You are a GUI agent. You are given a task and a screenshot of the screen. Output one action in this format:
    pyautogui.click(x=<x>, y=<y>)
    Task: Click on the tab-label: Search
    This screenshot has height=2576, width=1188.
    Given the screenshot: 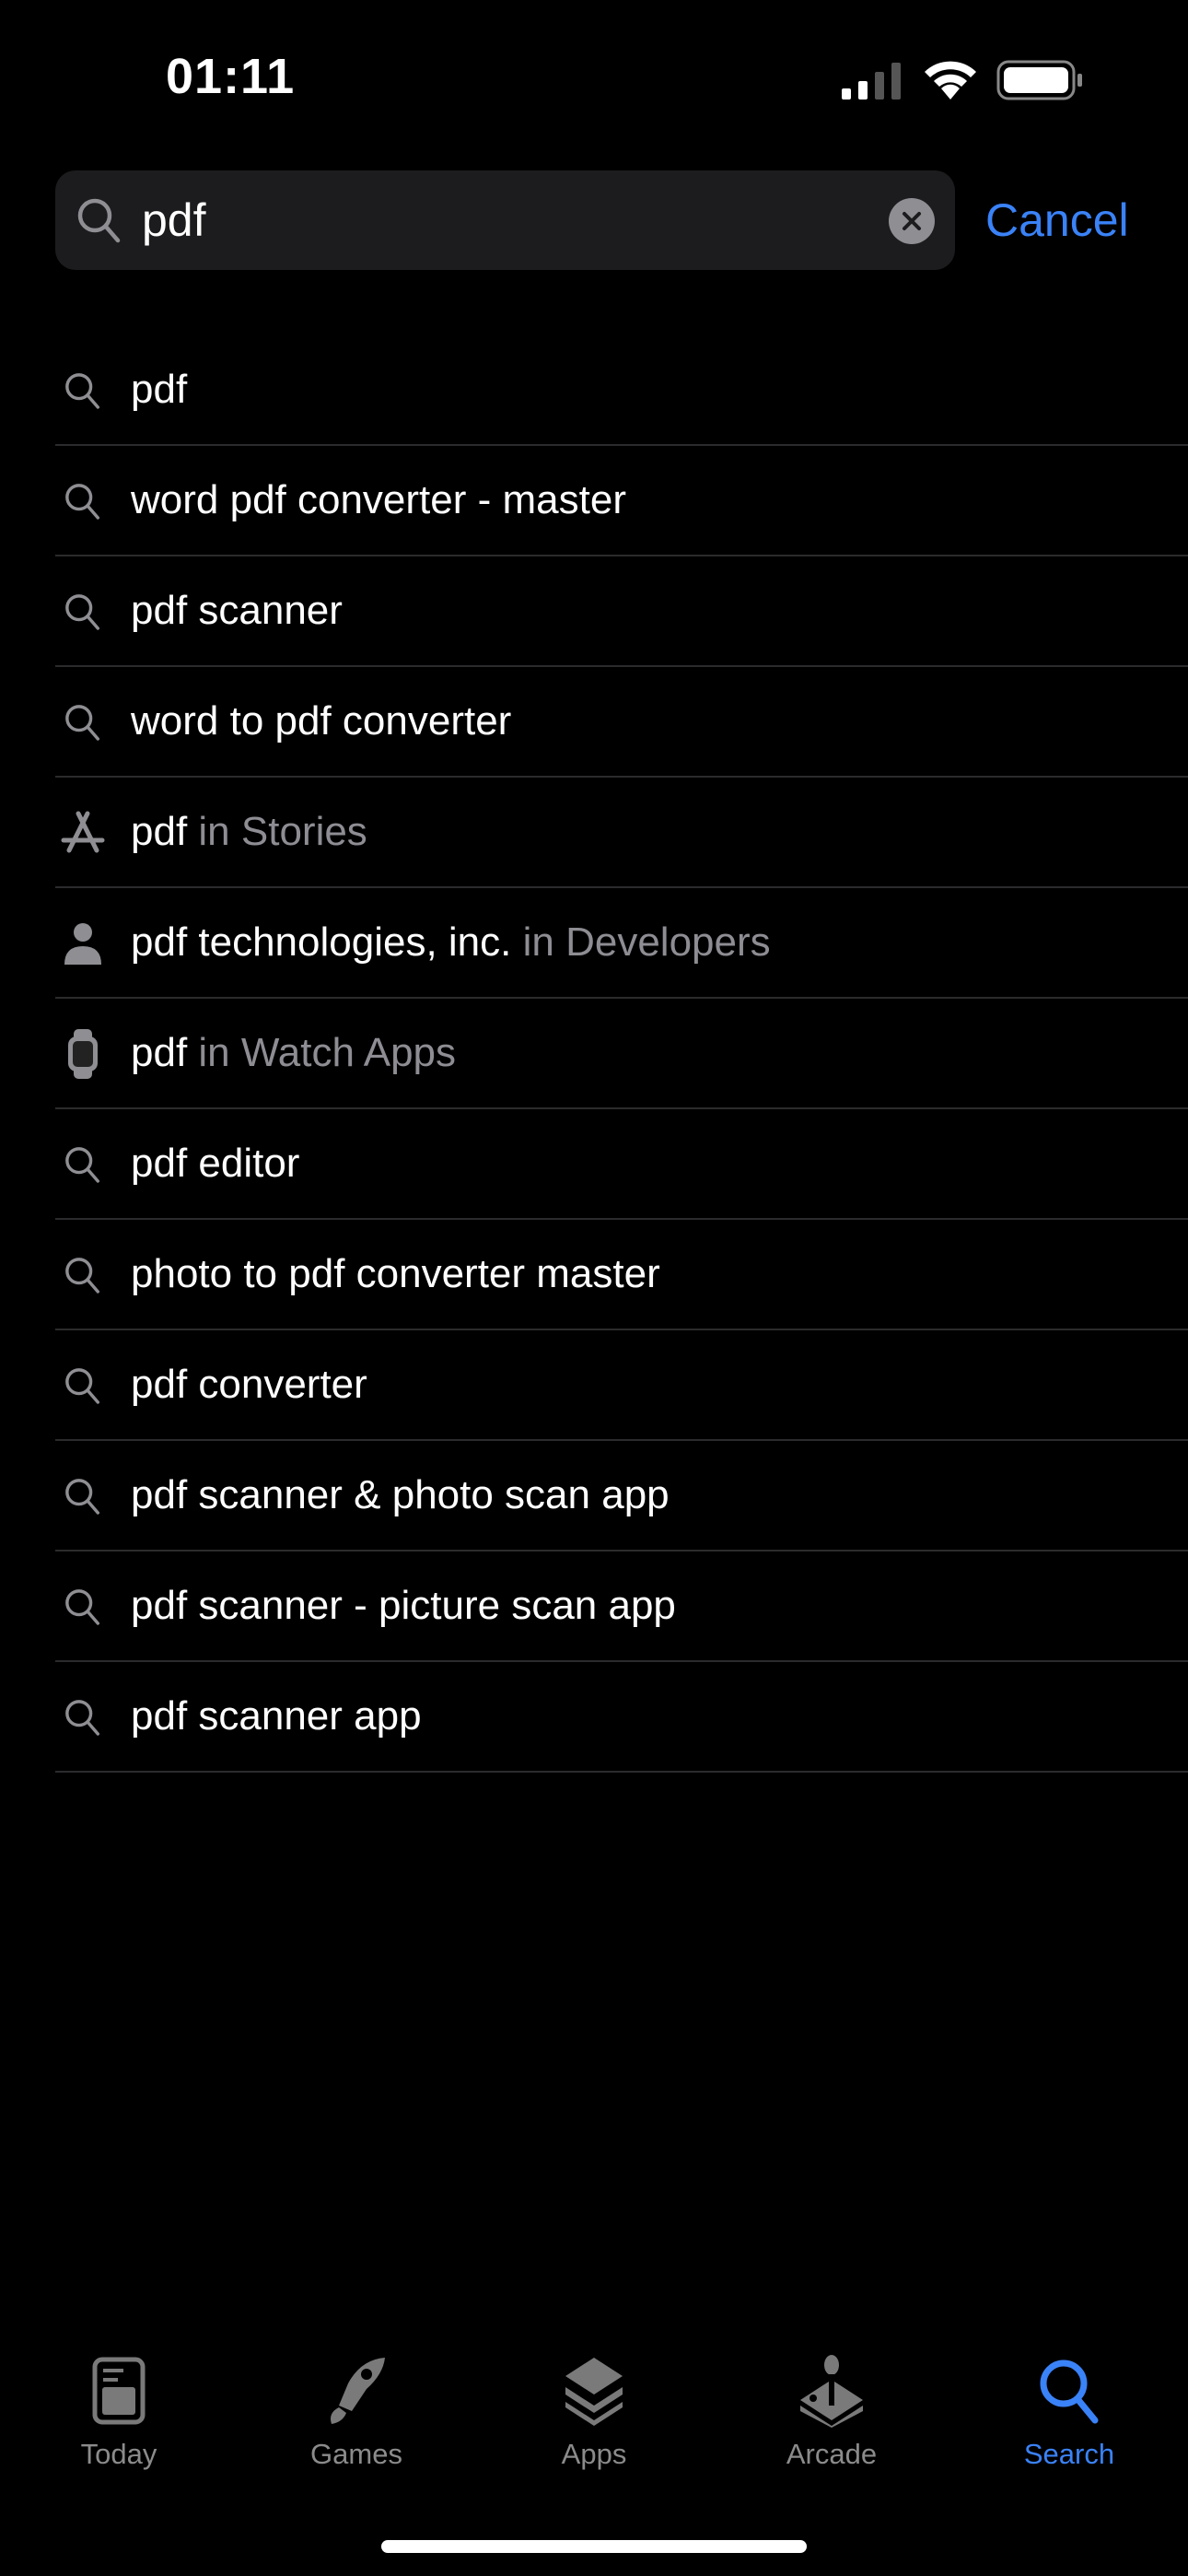 What is the action you would take?
    pyautogui.click(x=1069, y=2454)
    